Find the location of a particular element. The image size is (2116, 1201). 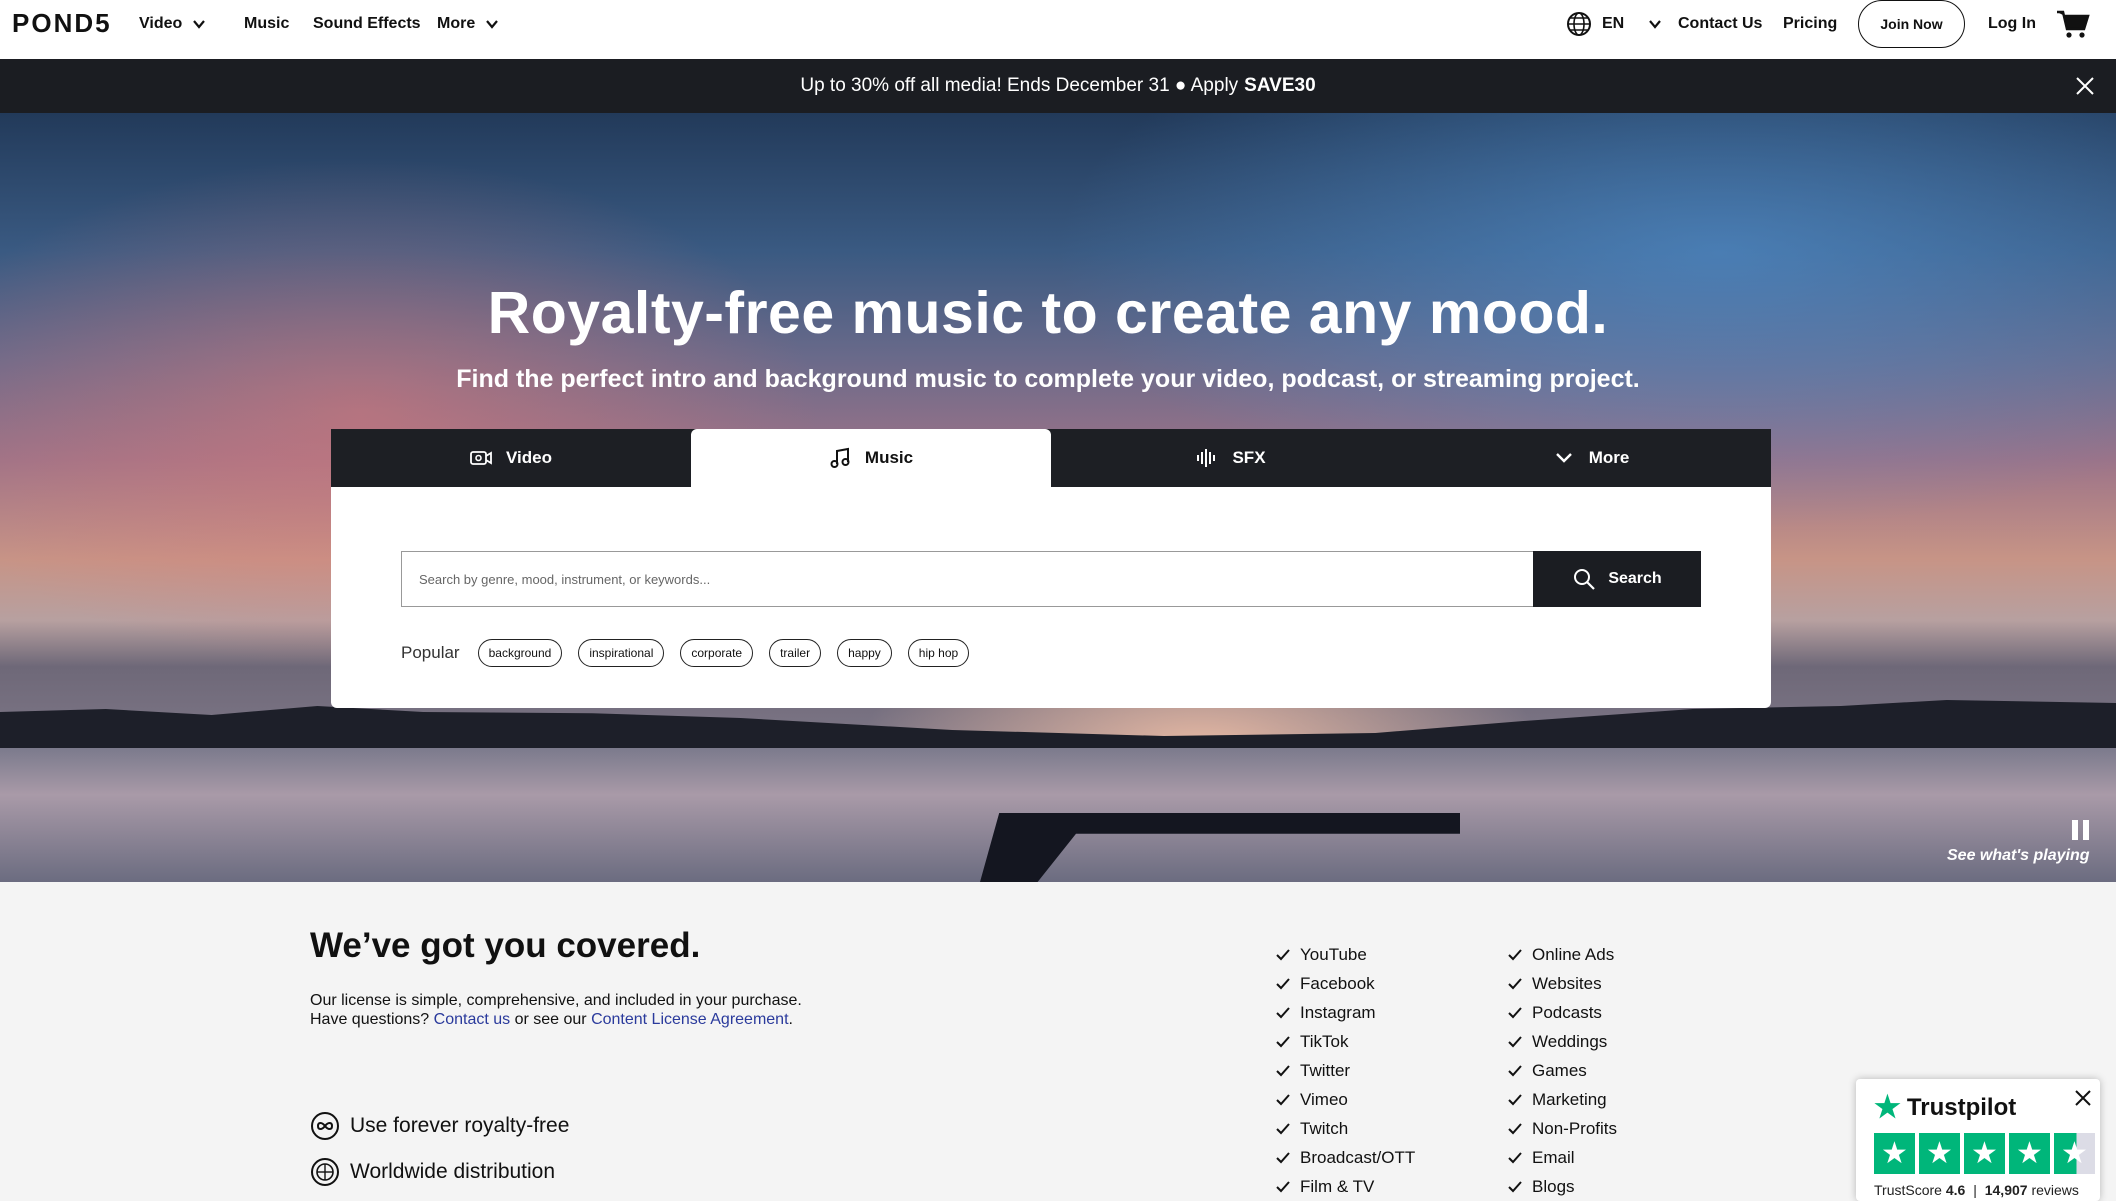

use-case-item: Weddings is located at coordinates (1562, 1041).